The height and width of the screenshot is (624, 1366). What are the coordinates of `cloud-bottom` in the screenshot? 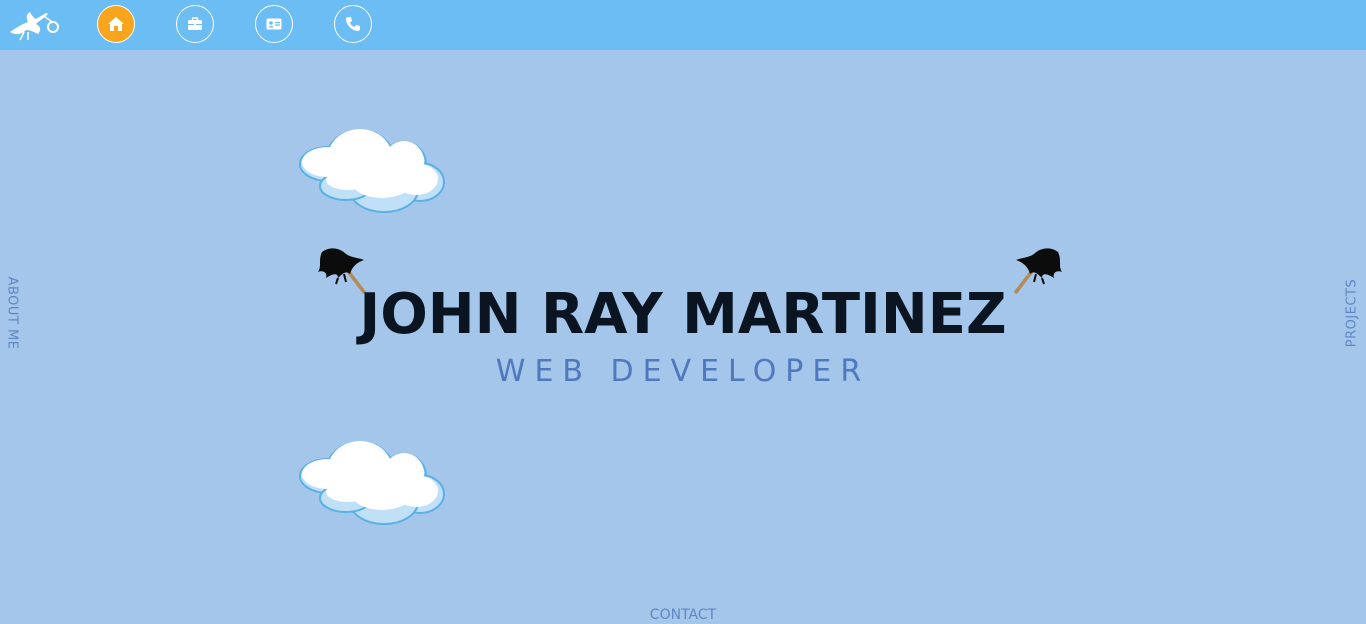 It's located at (371, 482).